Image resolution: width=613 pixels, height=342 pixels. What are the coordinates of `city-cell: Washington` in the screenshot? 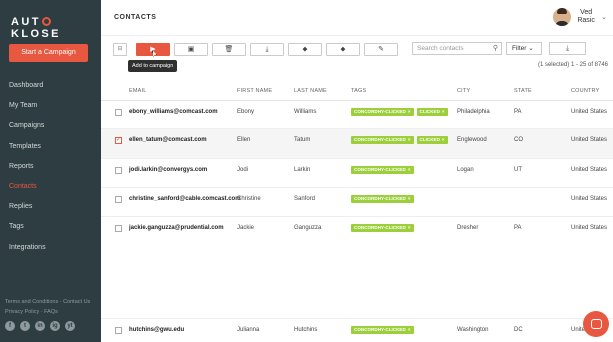 It's located at (473, 330).